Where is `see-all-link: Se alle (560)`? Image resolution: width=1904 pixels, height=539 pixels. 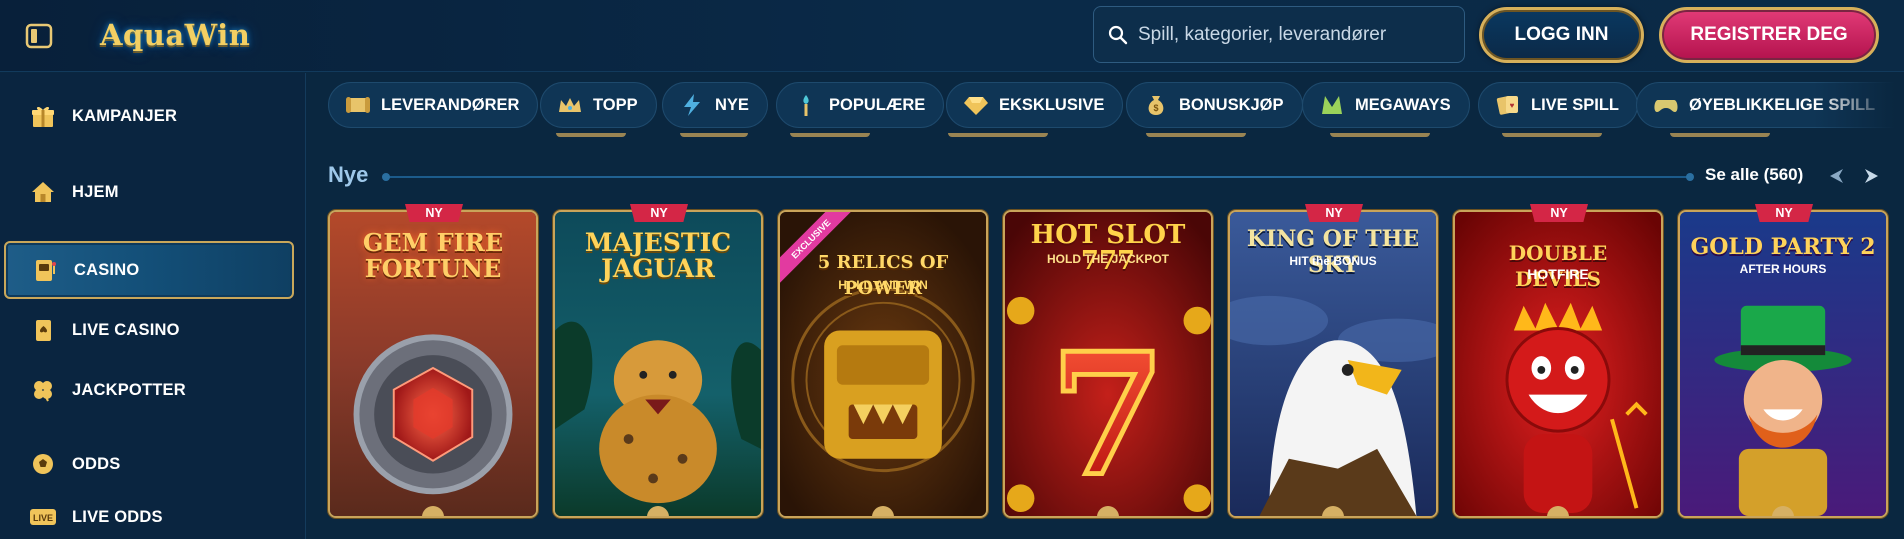 see-all-link: Se alle (560) is located at coordinates (1754, 175).